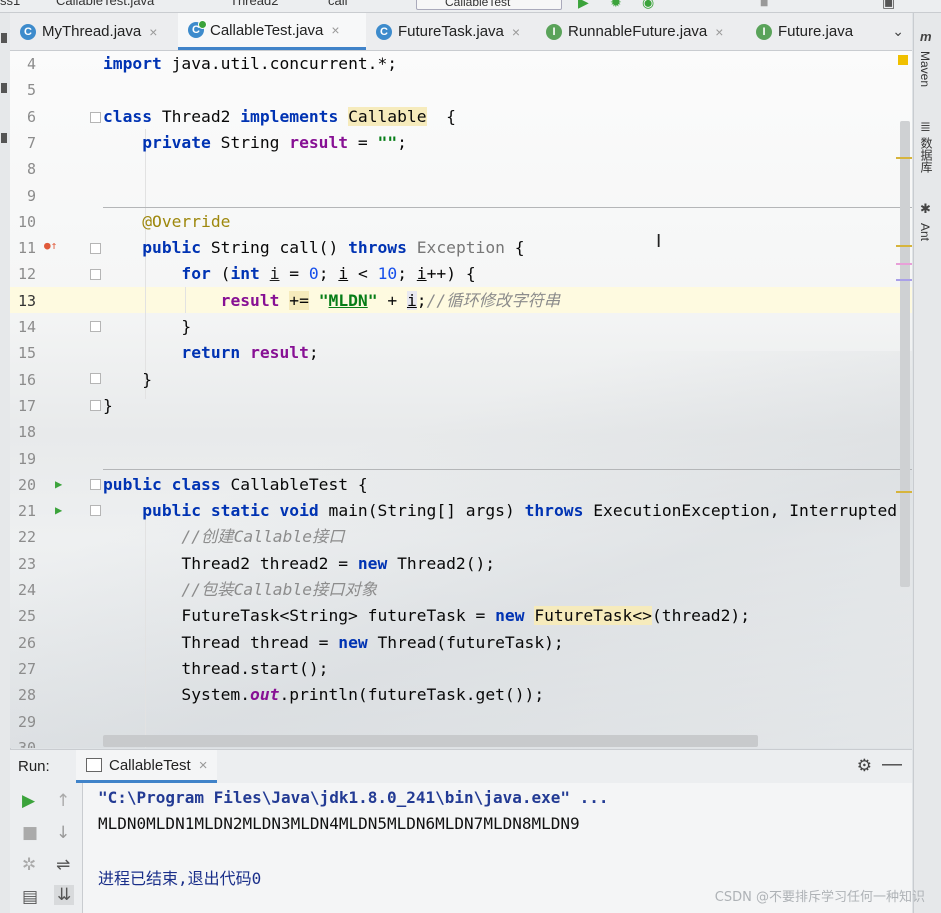  I want to click on line-number: 26, so click(26, 642).